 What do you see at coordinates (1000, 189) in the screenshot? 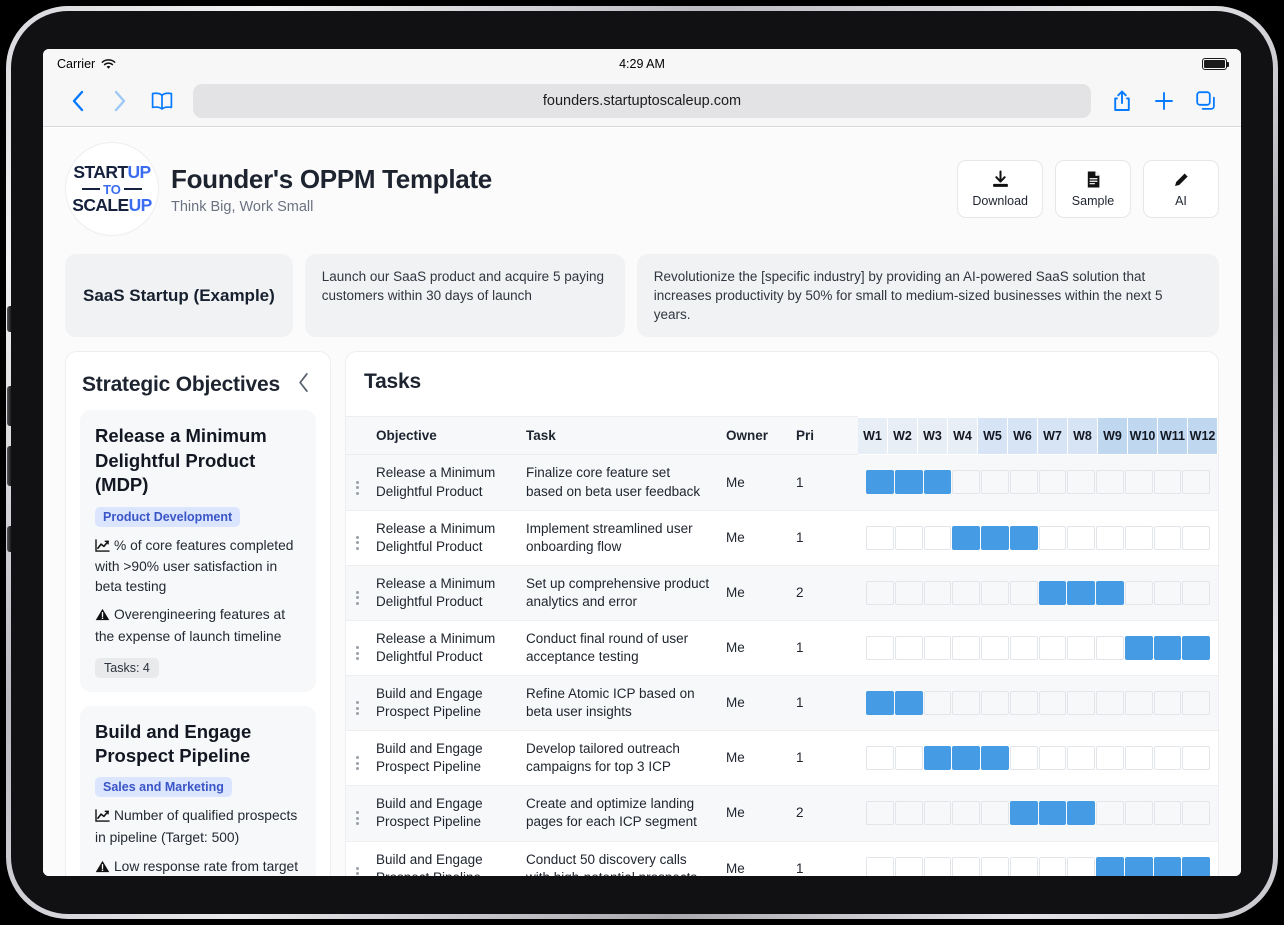
I see `download-button: Download` at bounding box center [1000, 189].